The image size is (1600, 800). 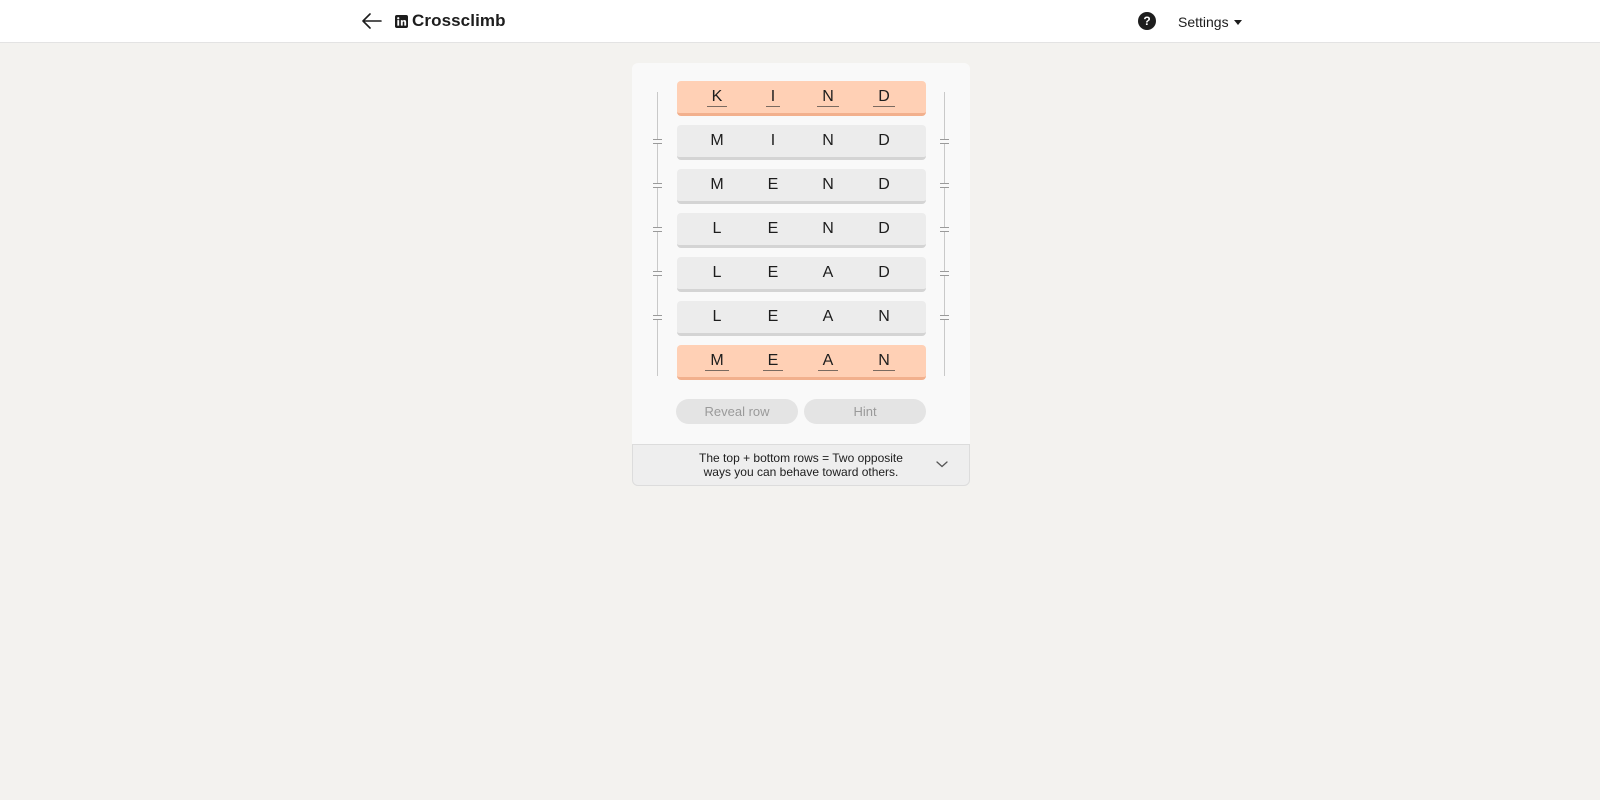 I want to click on left-rail, so click(x=657, y=234).